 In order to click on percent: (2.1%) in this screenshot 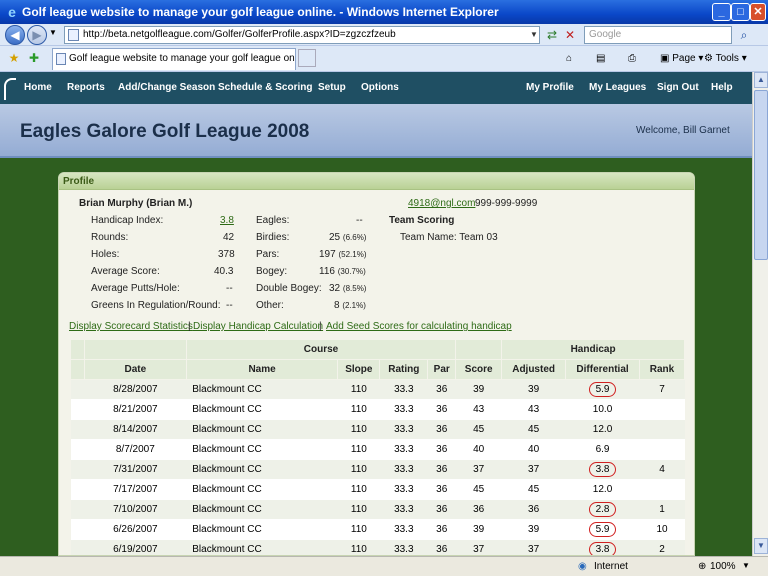, I will do `click(354, 305)`.